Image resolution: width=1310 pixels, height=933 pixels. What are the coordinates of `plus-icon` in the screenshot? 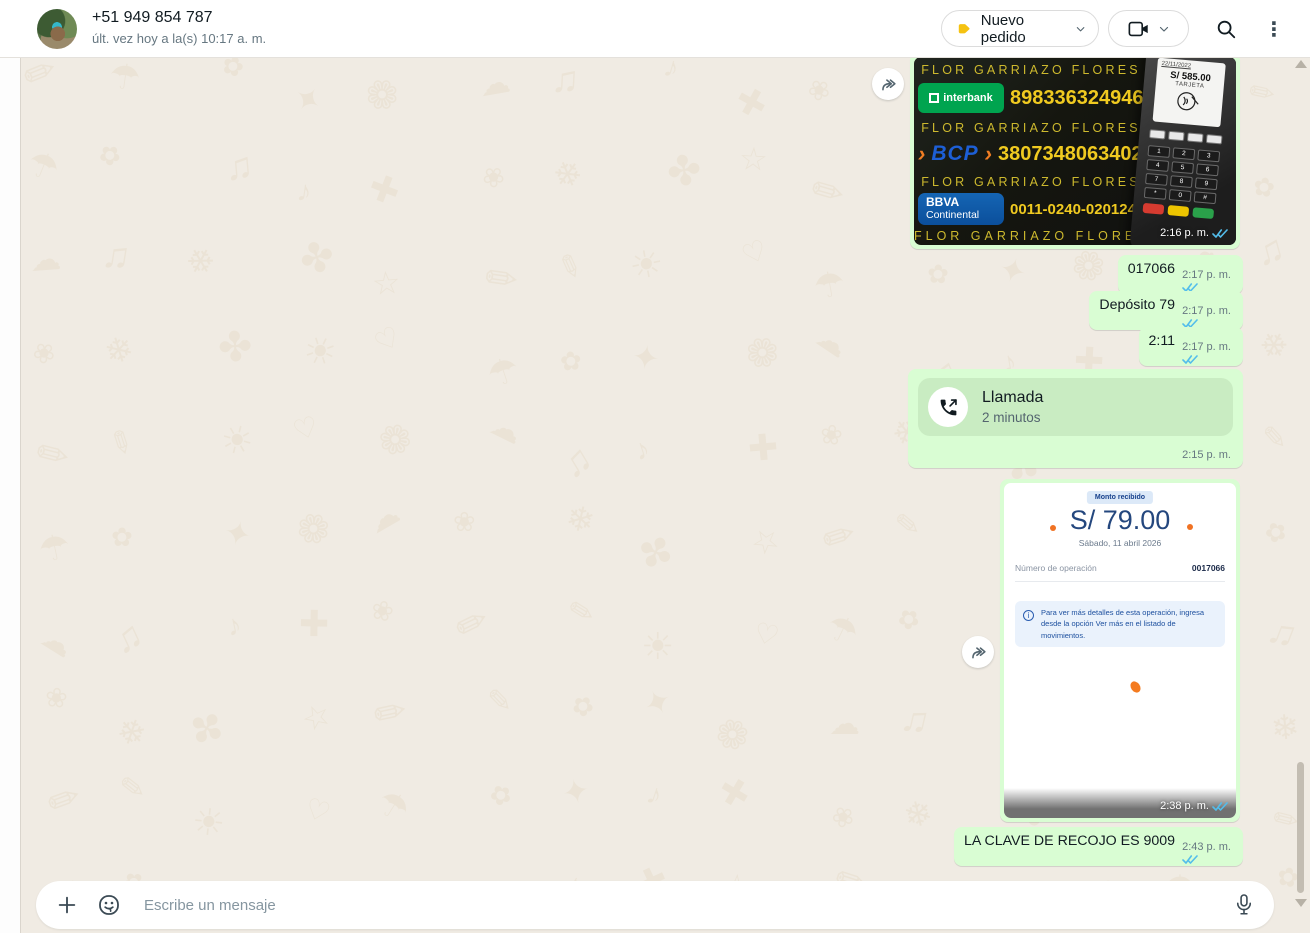 It's located at (67, 905).